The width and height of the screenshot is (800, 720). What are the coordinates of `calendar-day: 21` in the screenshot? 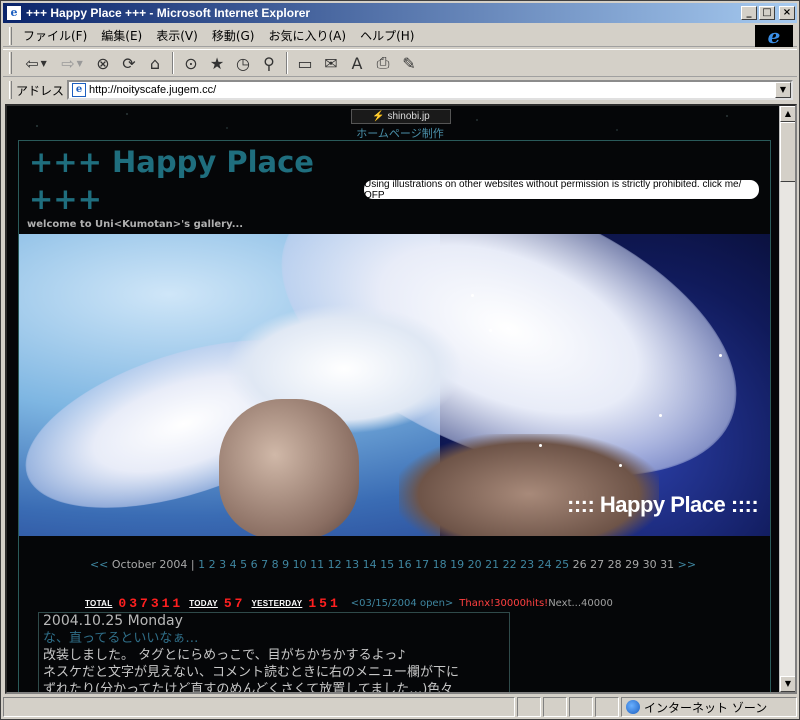 It's located at (494, 564).